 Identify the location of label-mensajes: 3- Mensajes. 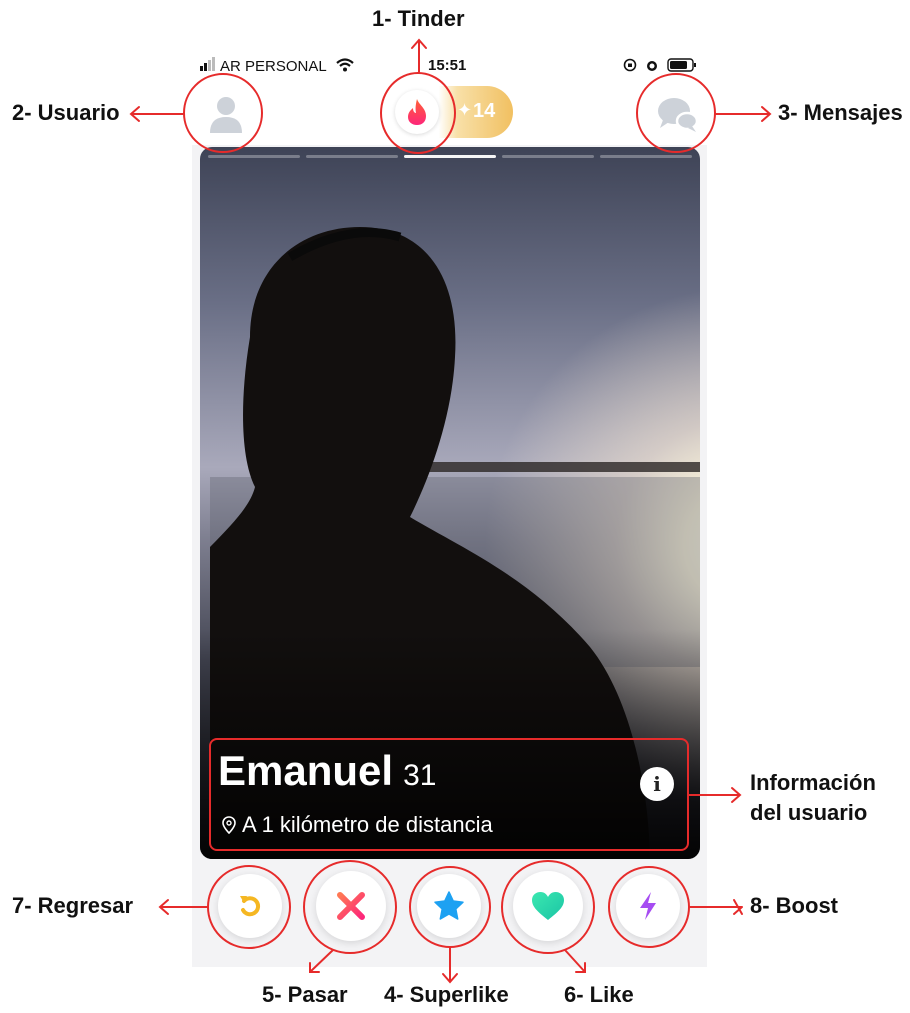
(840, 112).